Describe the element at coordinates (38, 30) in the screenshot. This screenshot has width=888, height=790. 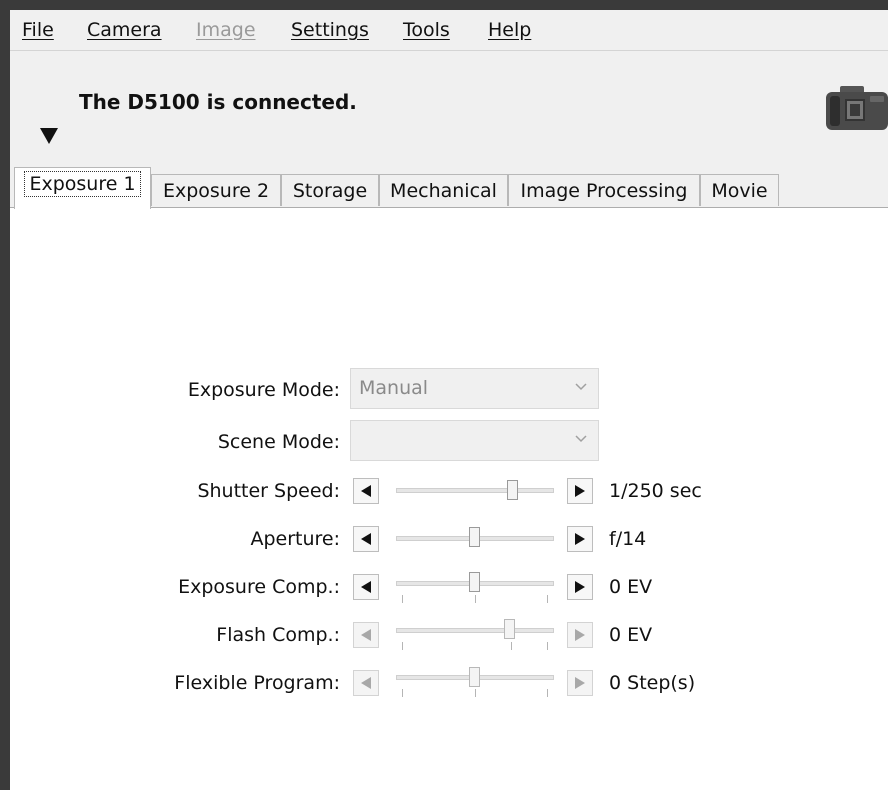
I see `menu-file: File` at that location.